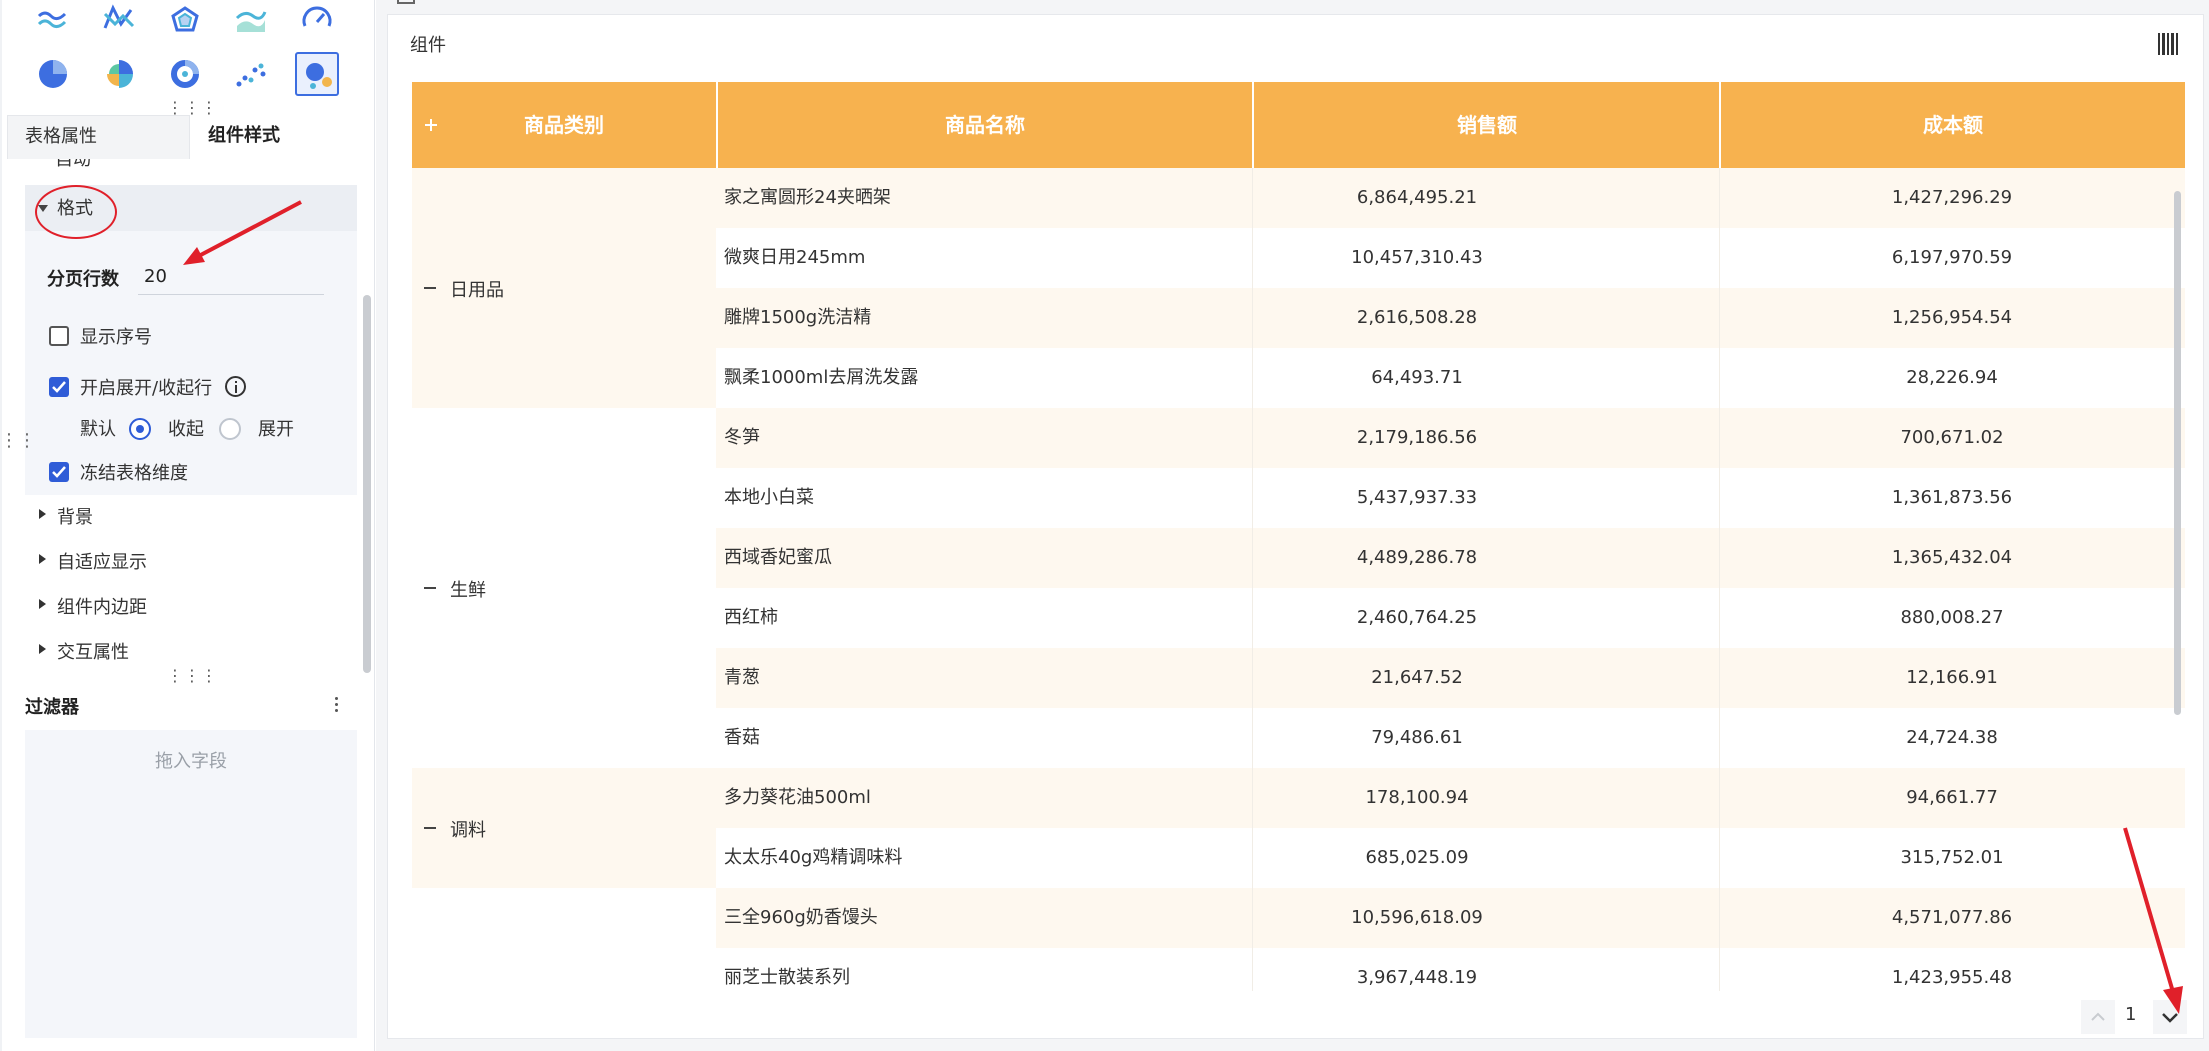  Describe the element at coordinates (1417, 797) in the screenshot. I see `sales-cell: 178,100.94` at that location.